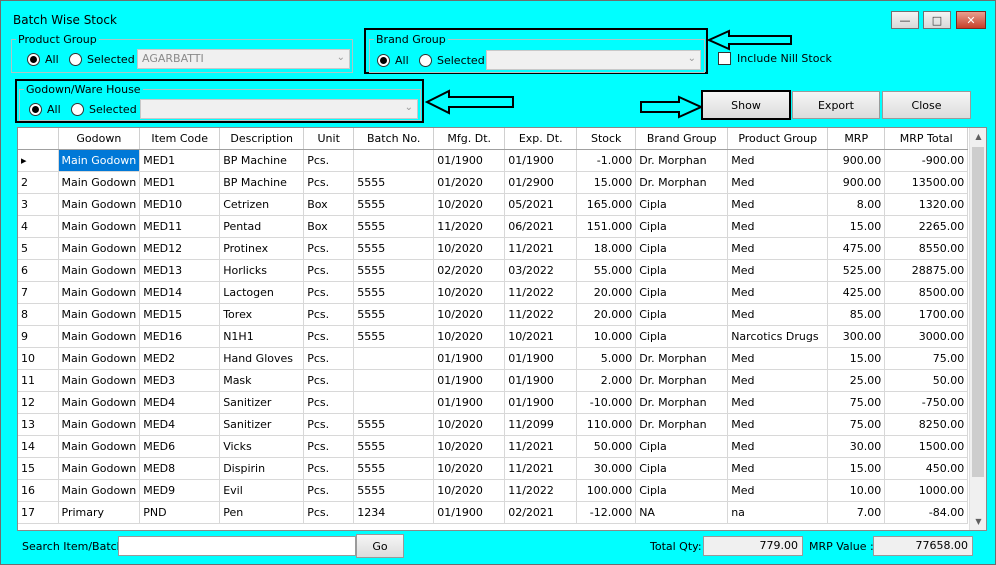  Describe the element at coordinates (606, 248) in the screenshot. I see `table-cell: 18.000` at that location.